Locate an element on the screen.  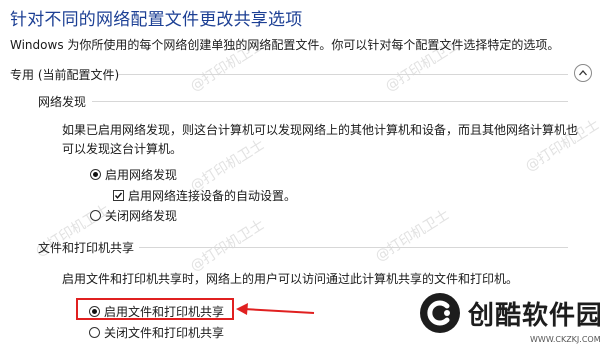
radio-selected-icon is located at coordinates (95, 174).